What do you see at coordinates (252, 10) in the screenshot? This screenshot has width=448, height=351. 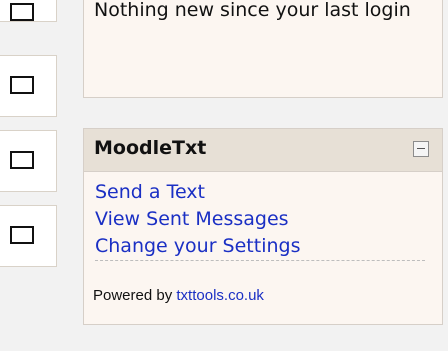 I see `recent-activity-message: Nothing new since your last login` at bounding box center [252, 10].